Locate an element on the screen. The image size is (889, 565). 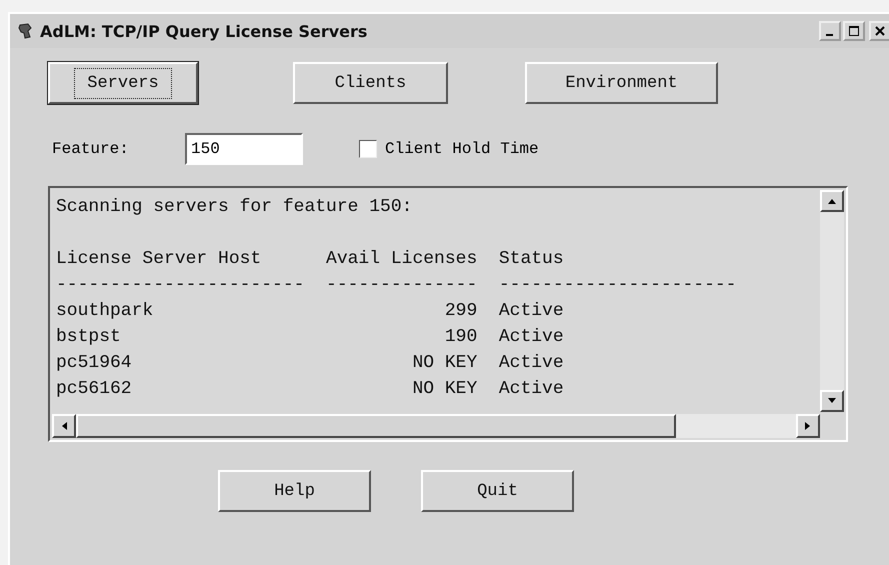
vertical-scrollbar is located at coordinates (832, 301).